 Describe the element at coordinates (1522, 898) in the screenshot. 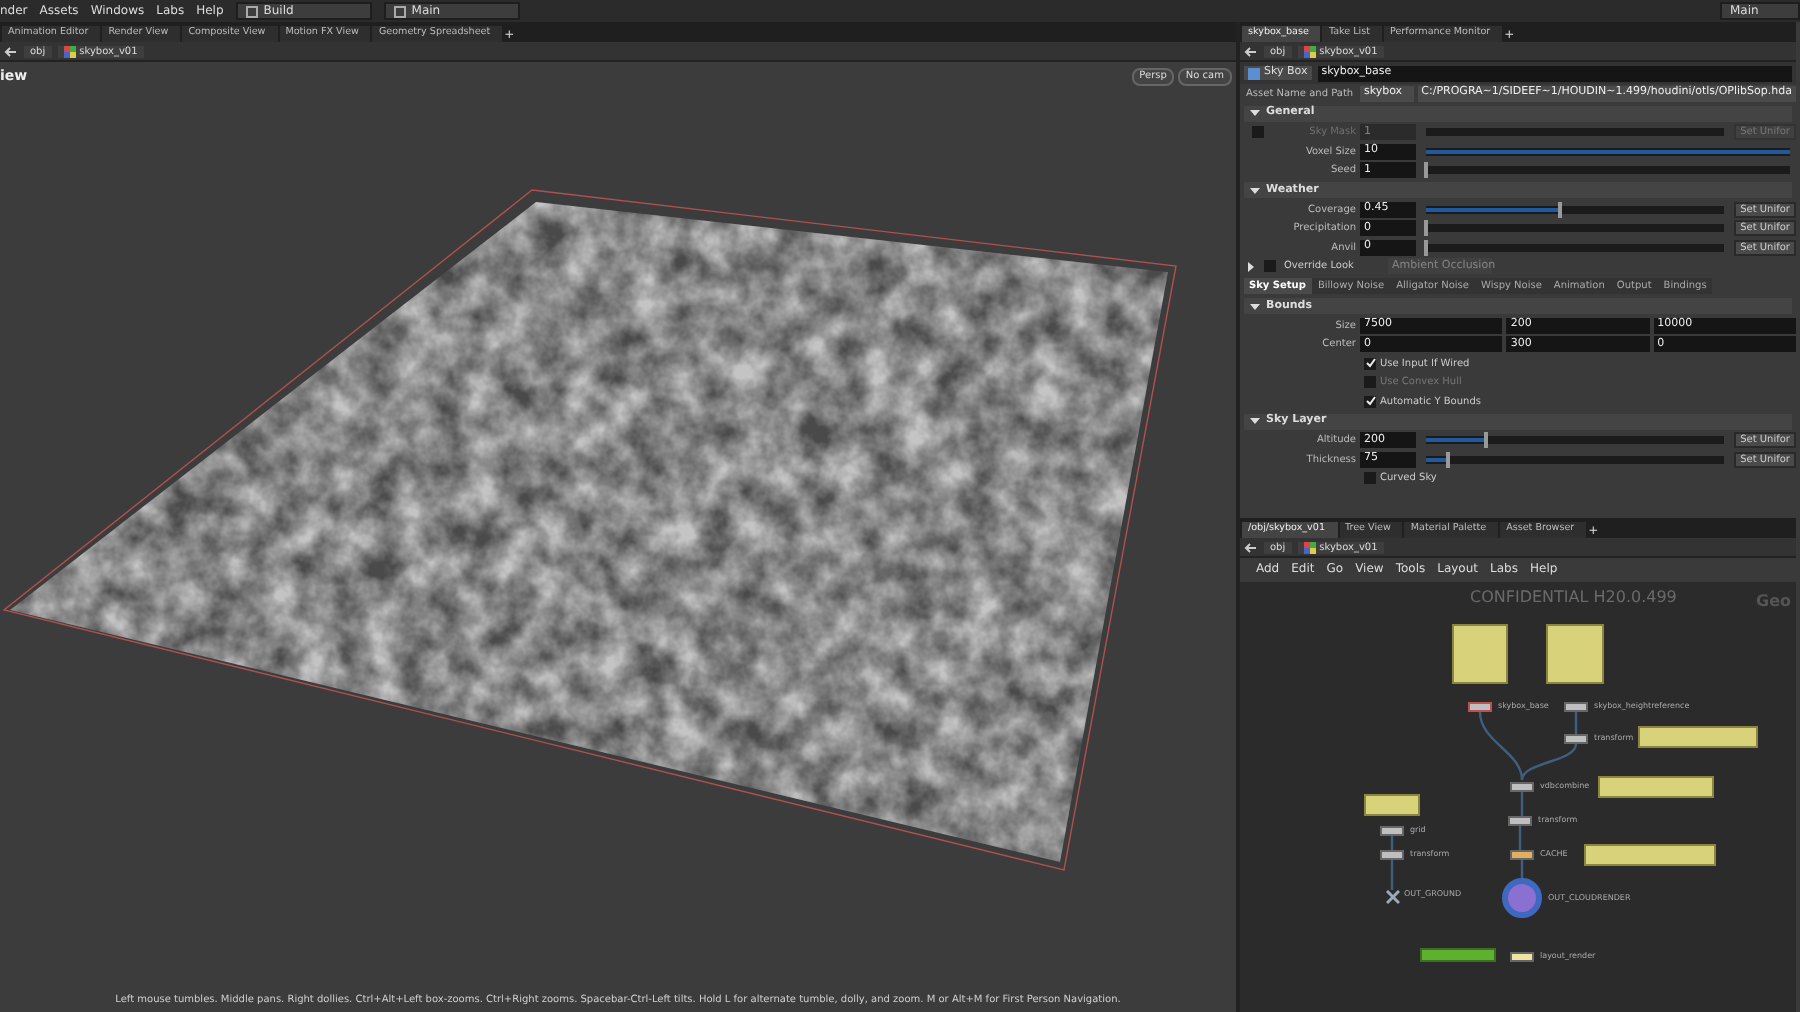

I see `output-node` at that location.